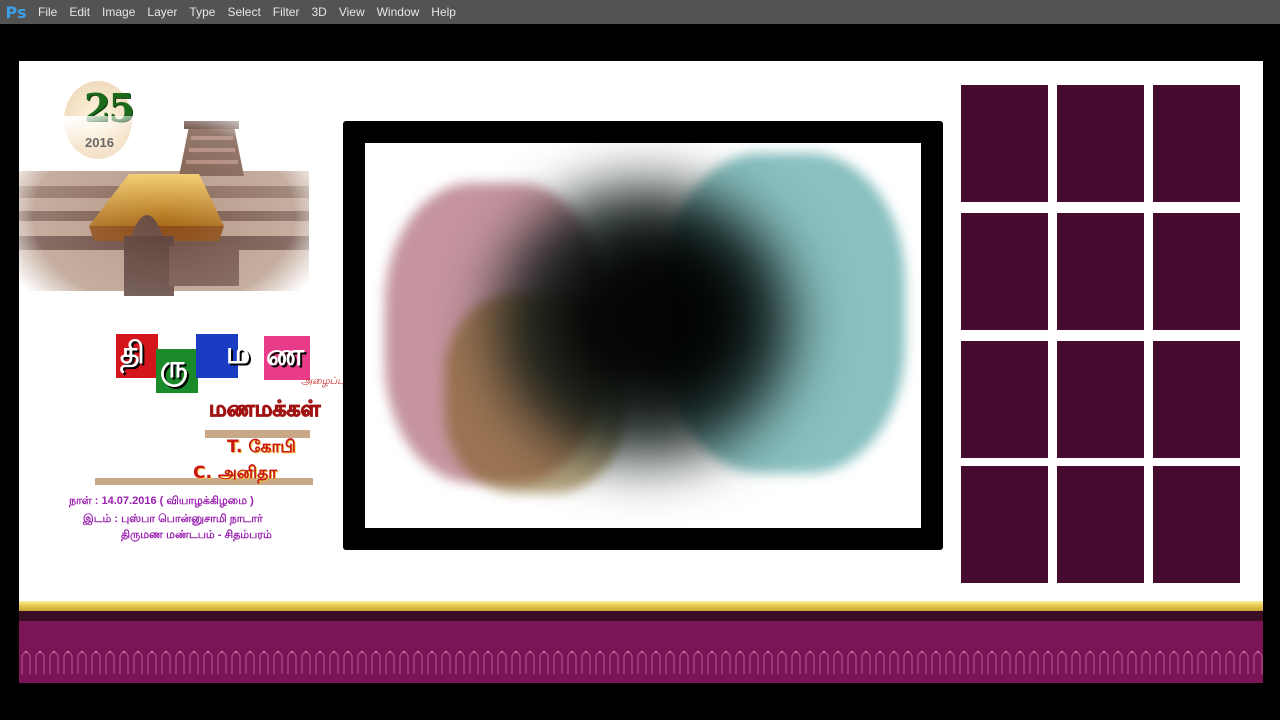 This screenshot has width=1280, height=720. What do you see at coordinates (641, 661) in the screenshot?
I see `border-pattern` at bounding box center [641, 661].